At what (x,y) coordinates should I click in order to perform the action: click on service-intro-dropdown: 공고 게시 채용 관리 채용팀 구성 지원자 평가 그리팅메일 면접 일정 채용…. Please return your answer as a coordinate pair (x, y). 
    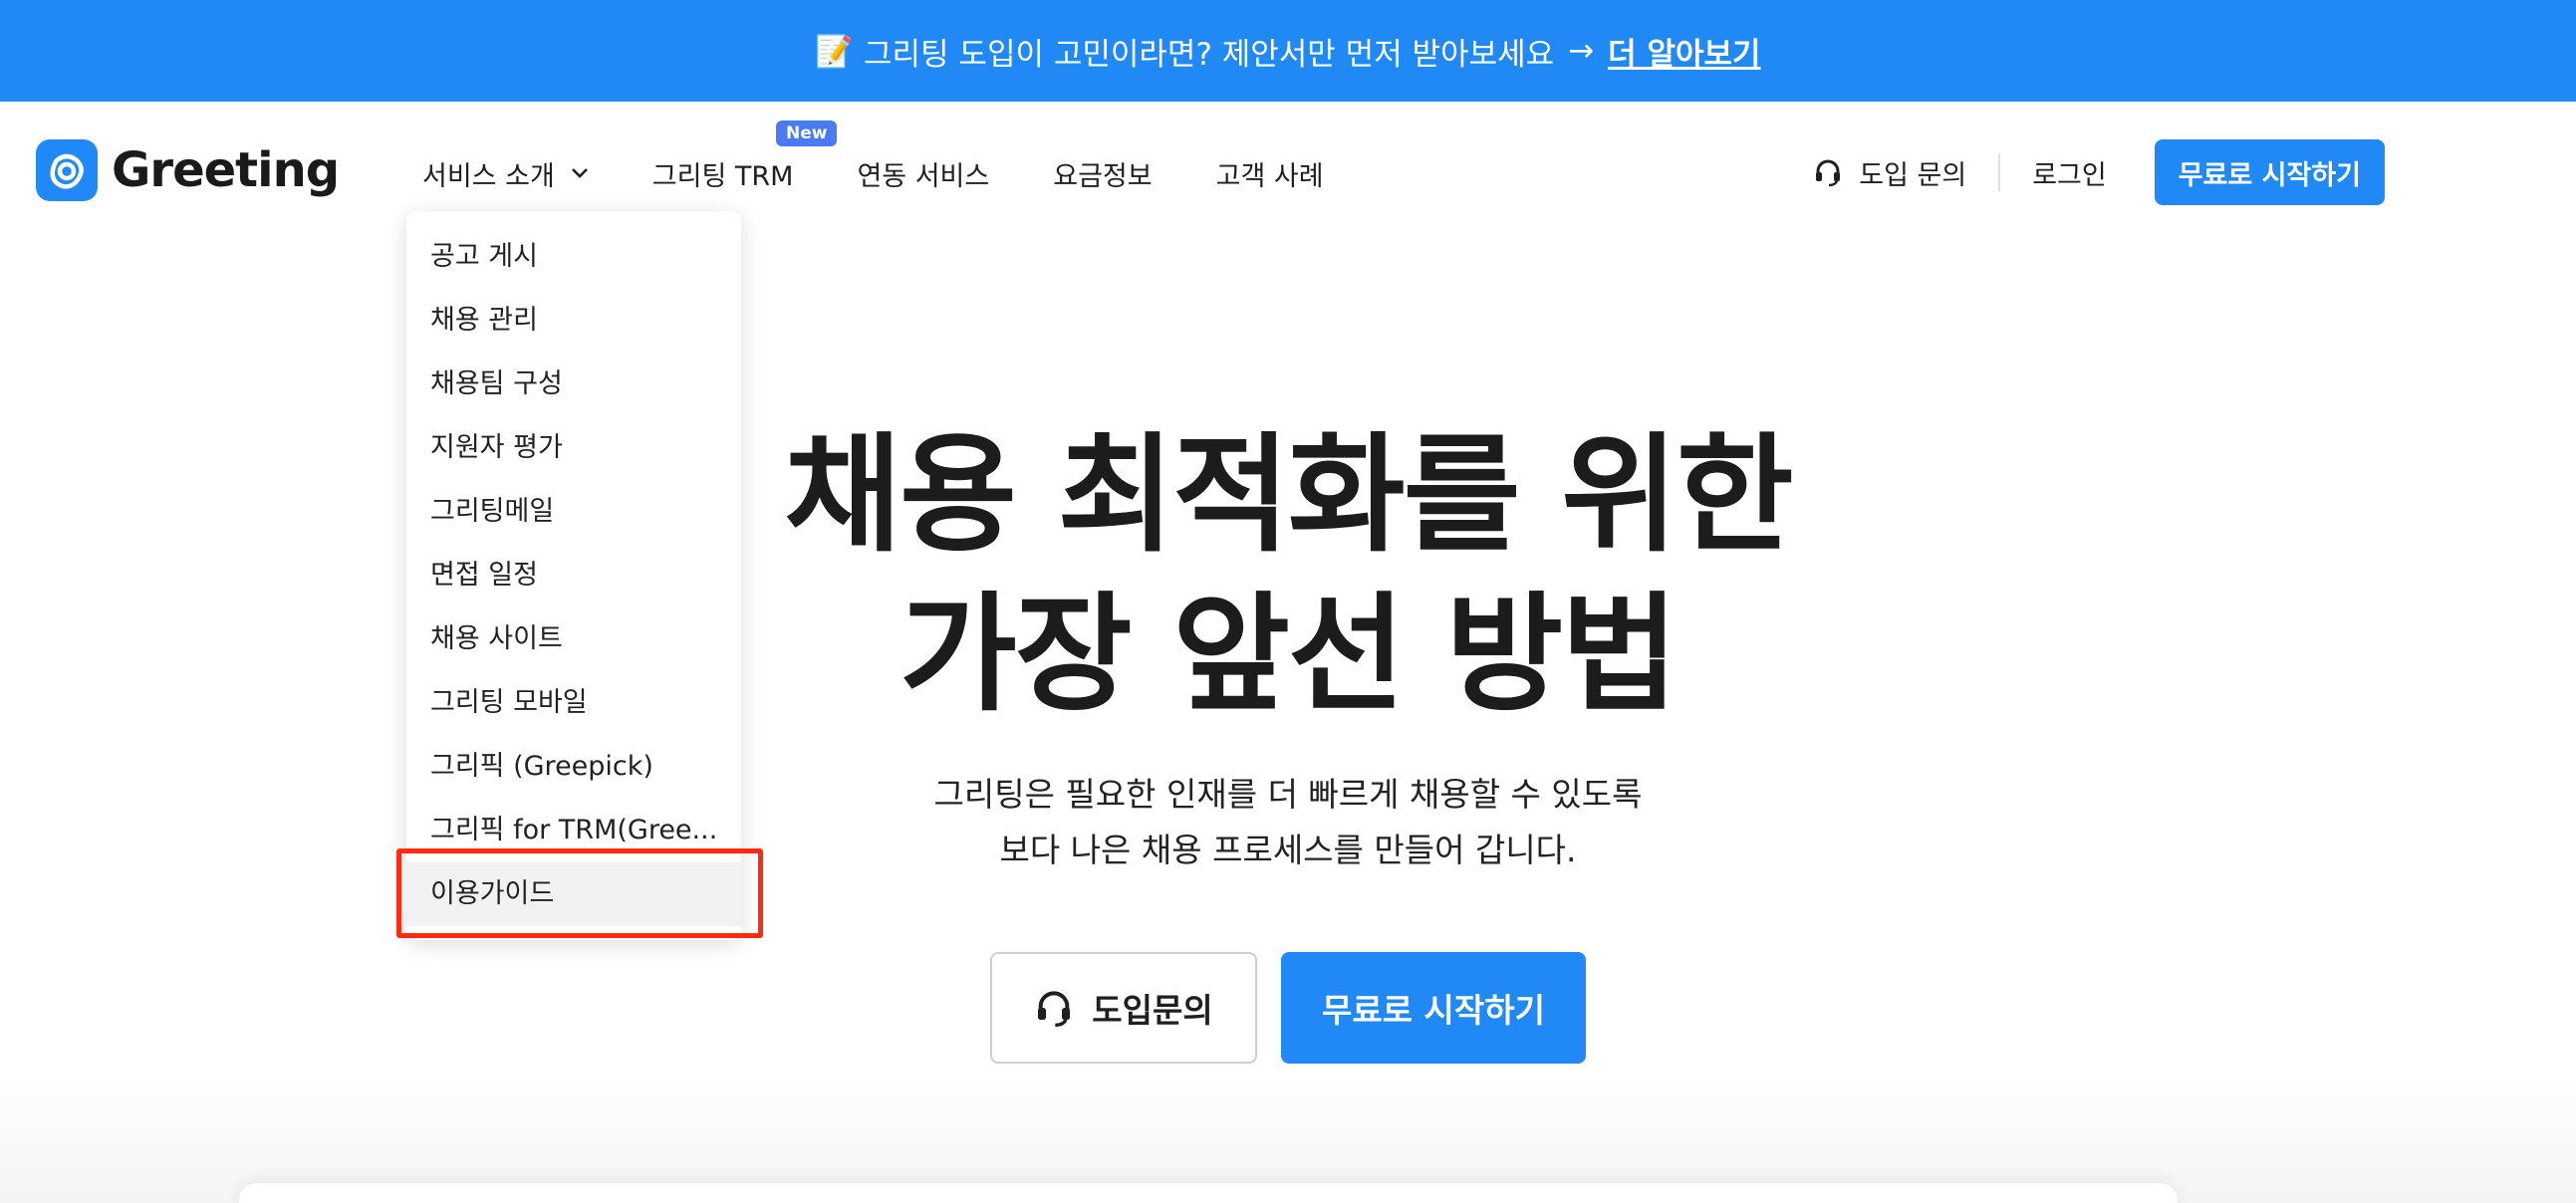
    Looking at the image, I should click on (573, 575).